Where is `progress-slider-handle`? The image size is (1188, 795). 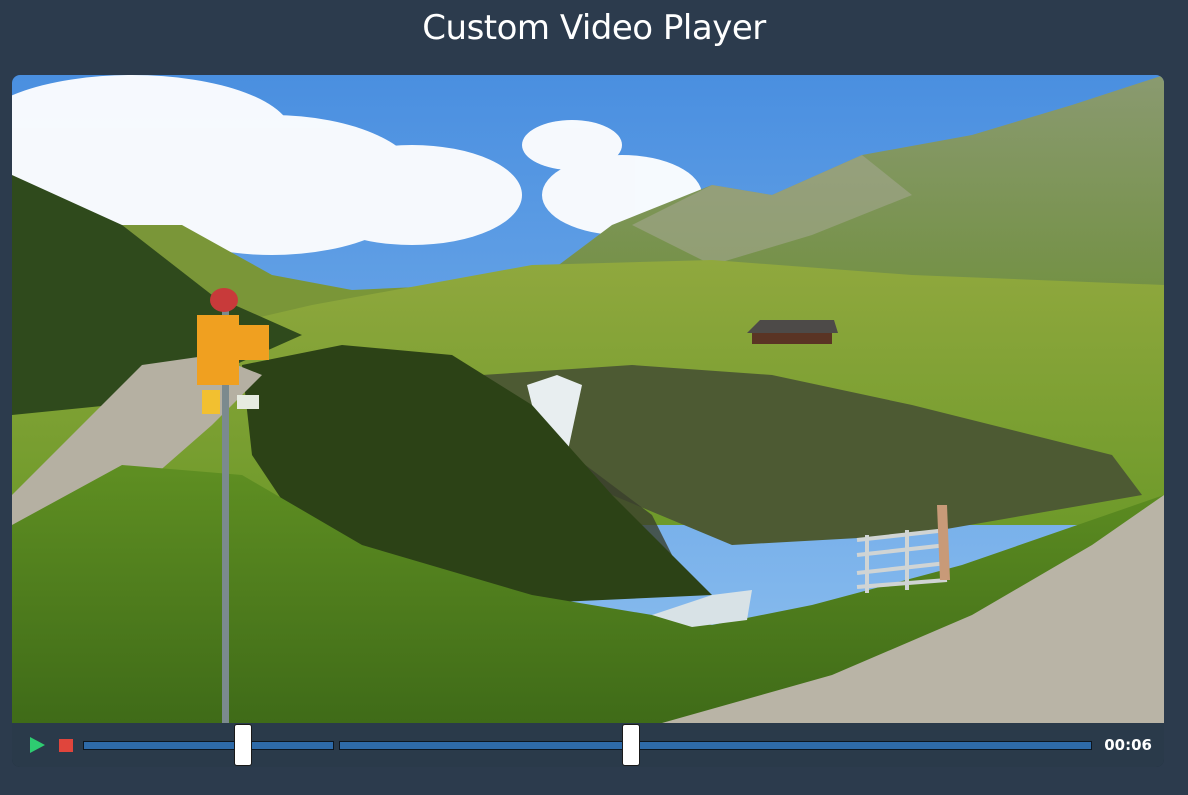
progress-slider-handle is located at coordinates (243, 745).